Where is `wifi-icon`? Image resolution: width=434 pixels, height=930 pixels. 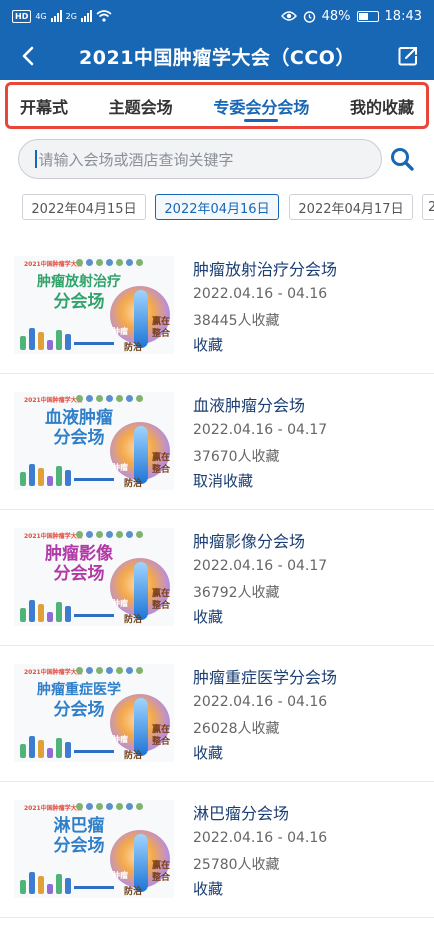
wifi-icon is located at coordinates (104, 16).